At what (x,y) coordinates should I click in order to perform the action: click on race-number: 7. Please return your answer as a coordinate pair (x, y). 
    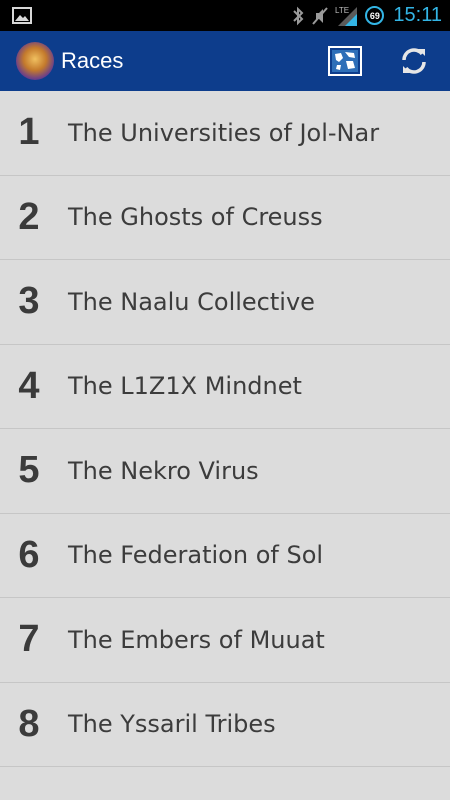
    Looking at the image, I should click on (29, 639).